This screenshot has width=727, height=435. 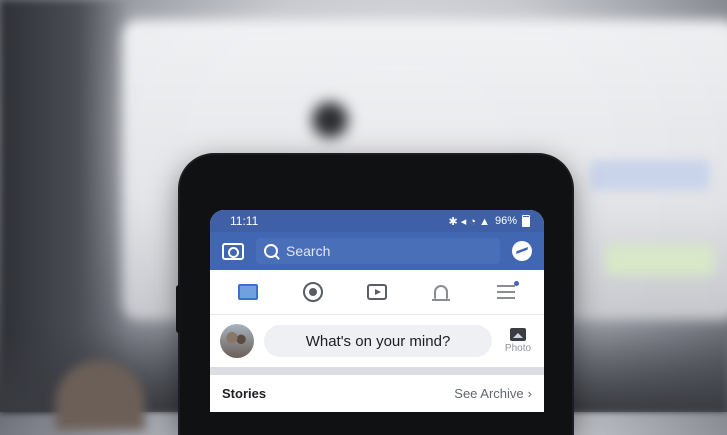 I want to click on tab-news-feed, so click(x=248, y=292).